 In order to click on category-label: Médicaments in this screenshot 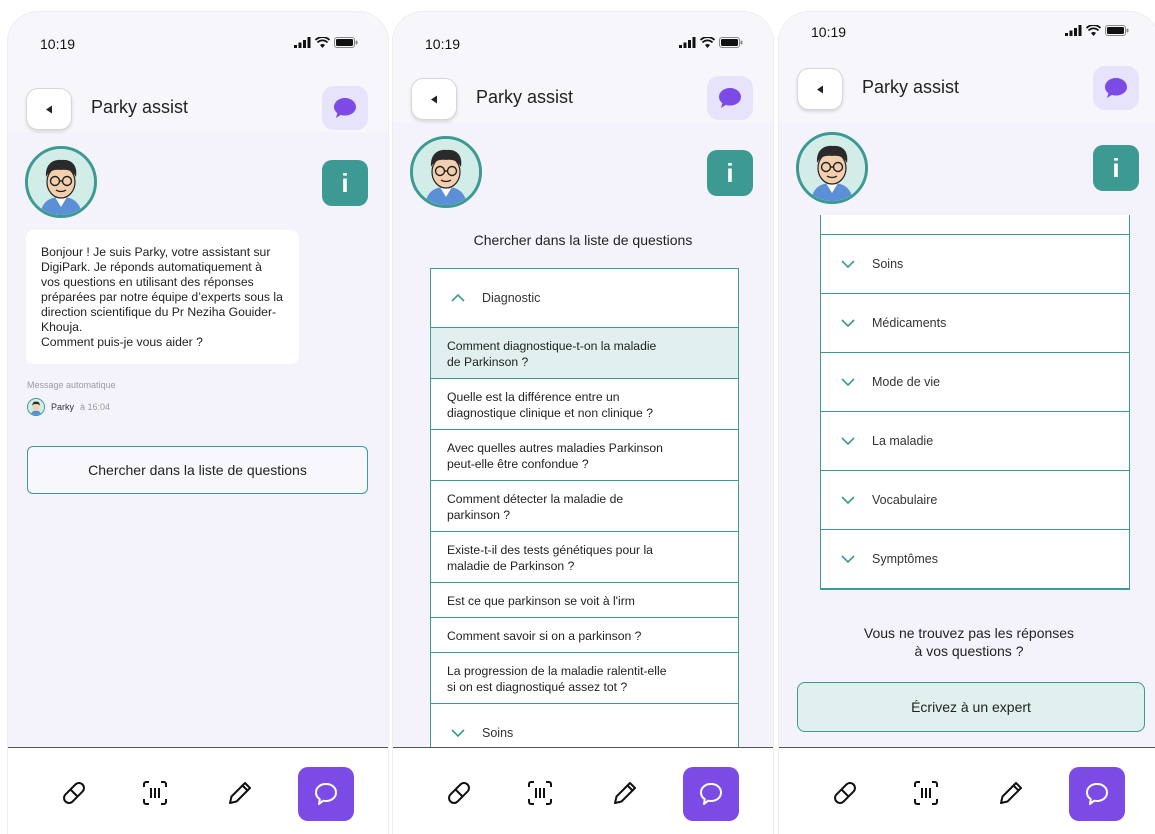, I will do `click(909, 323)`.